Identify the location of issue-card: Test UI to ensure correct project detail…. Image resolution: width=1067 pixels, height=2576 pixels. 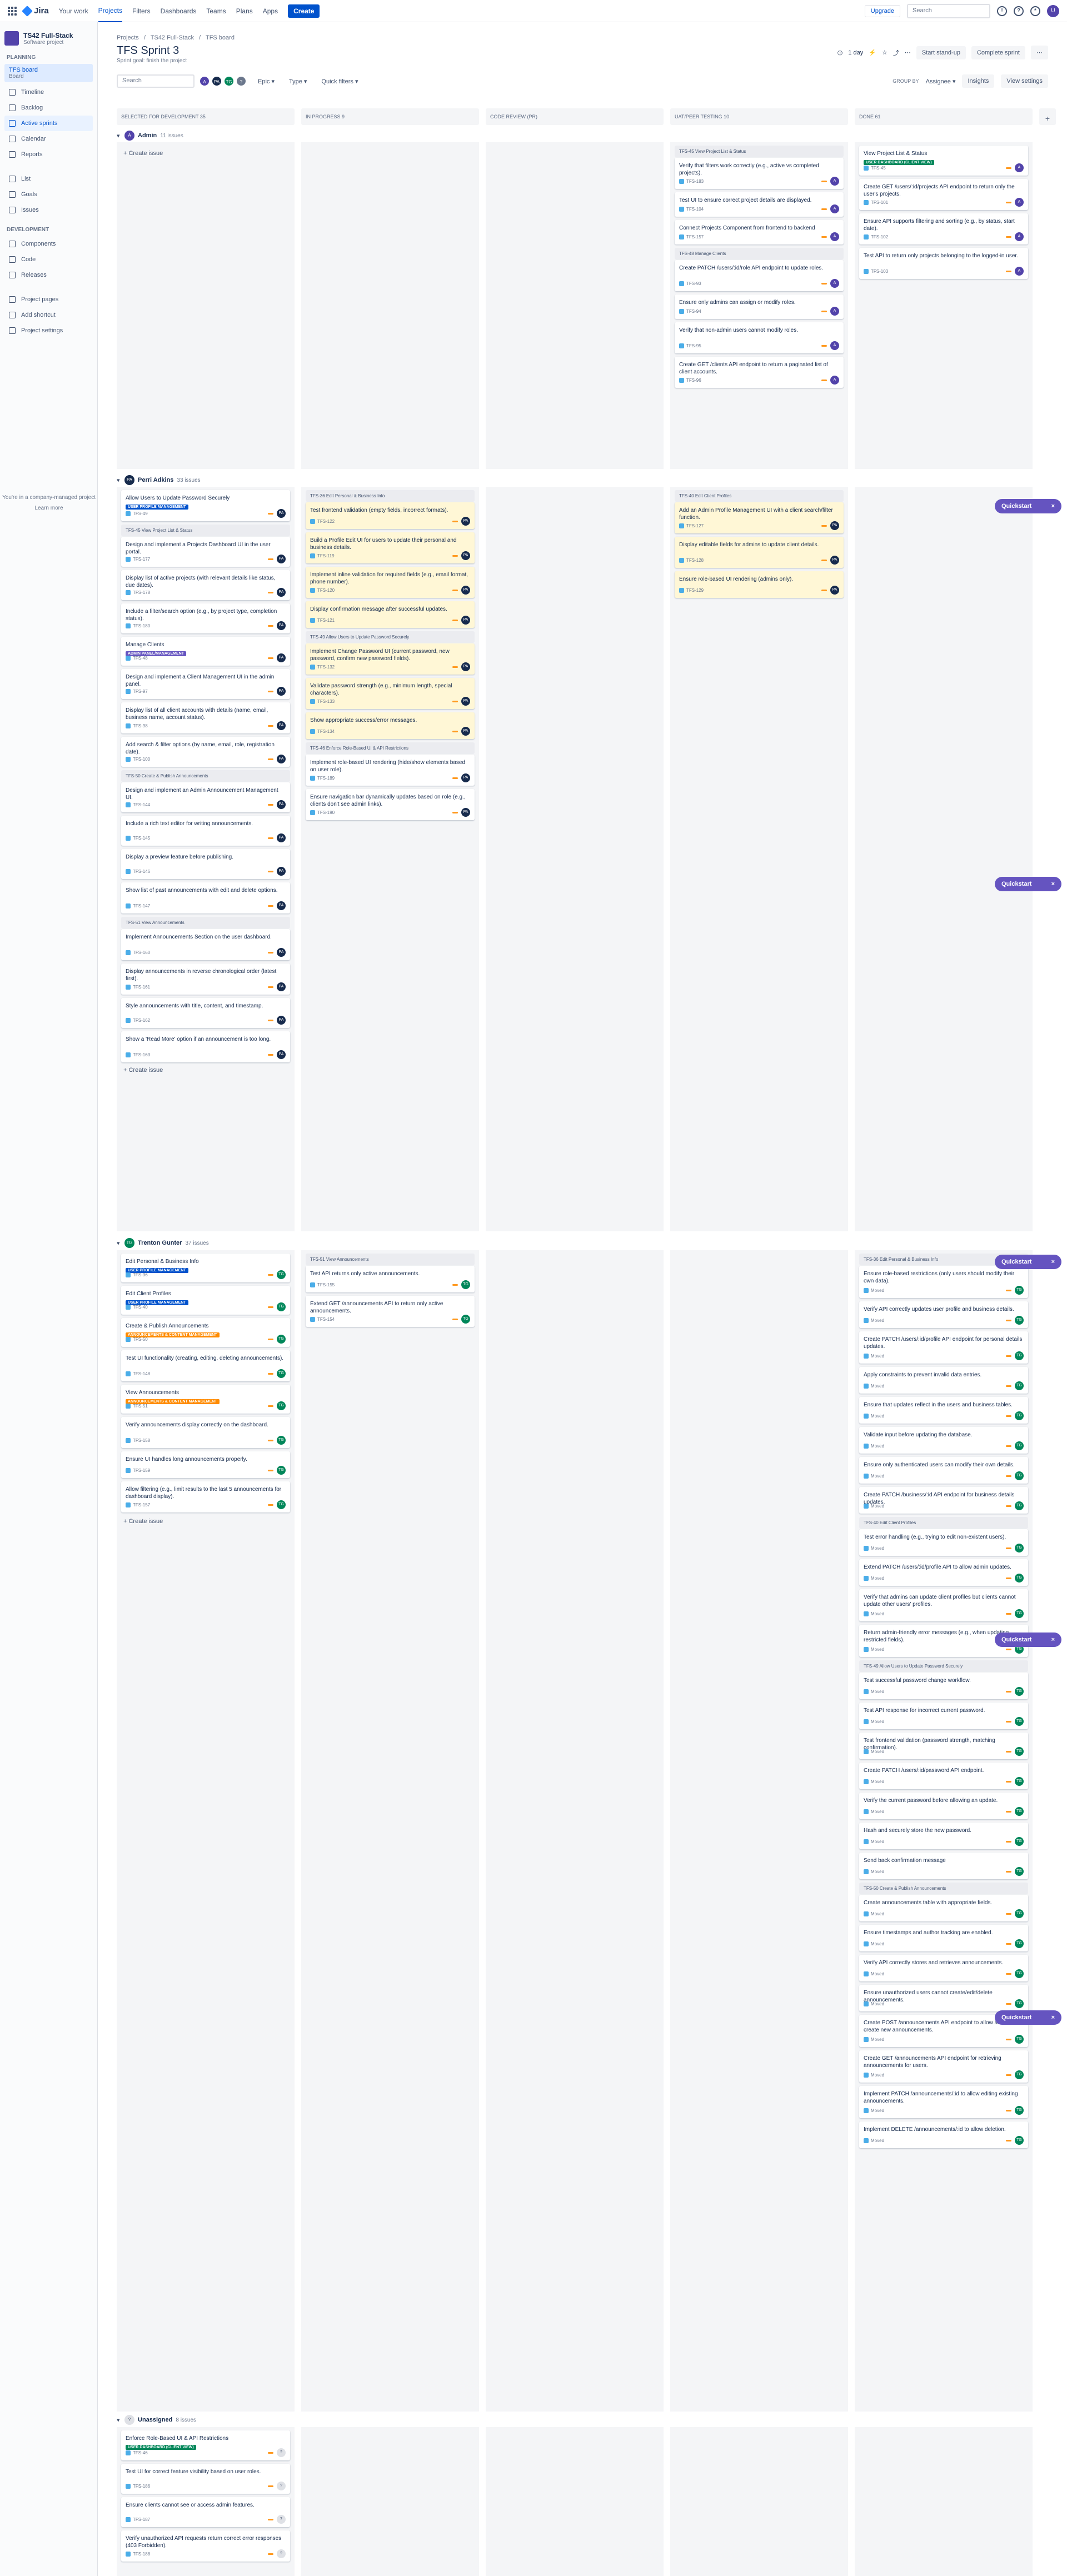
(760, 204).